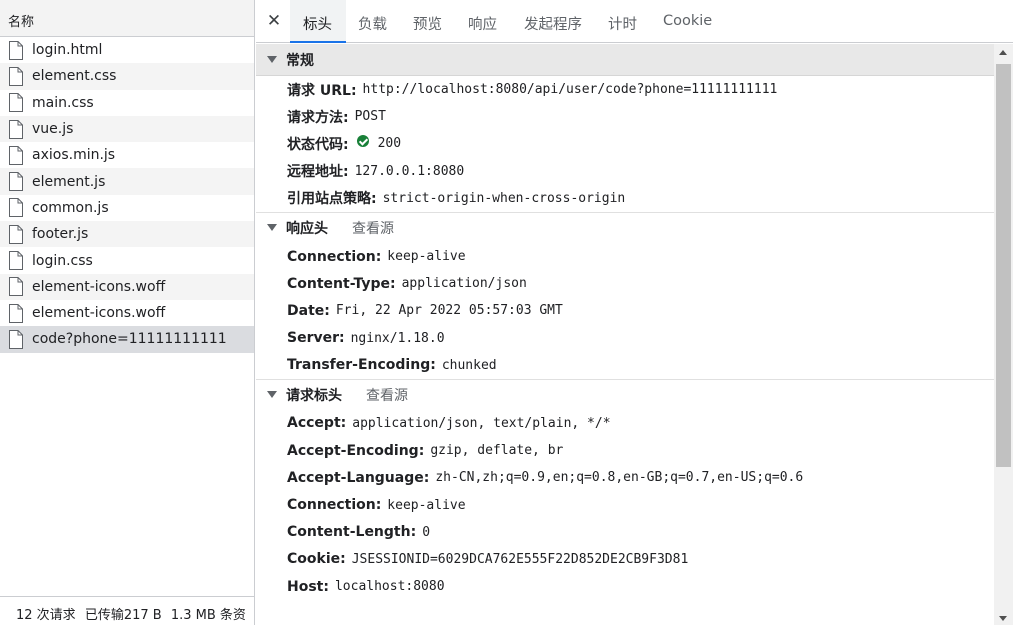 The height and width of the screenshot is (625, 1013). What do you see at coordinates (625, 228) in the screenshot?
I see `response-headers-section-header: 响应头 查看源` at bounding box center [625, 228].